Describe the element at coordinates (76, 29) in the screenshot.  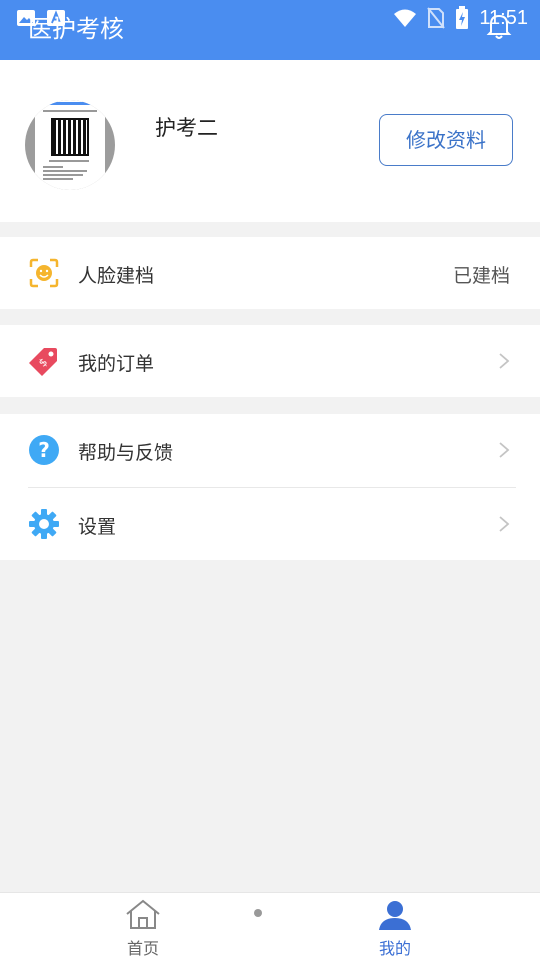
I see `app-title: 医护考核` at that location.